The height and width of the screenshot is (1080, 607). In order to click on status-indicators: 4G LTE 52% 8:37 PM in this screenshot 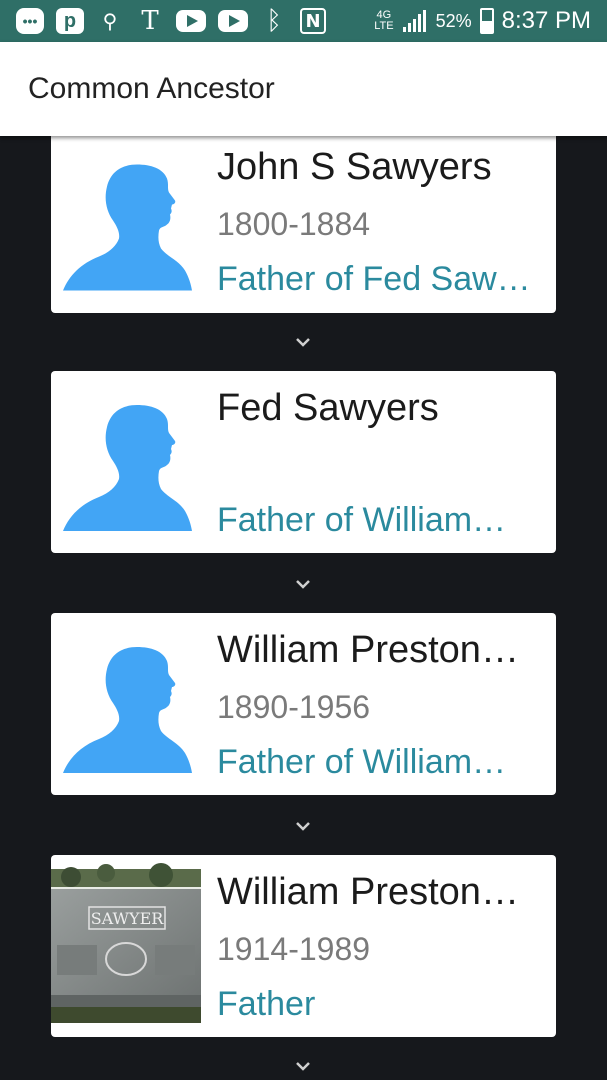, I will do `click(490, 21)`.